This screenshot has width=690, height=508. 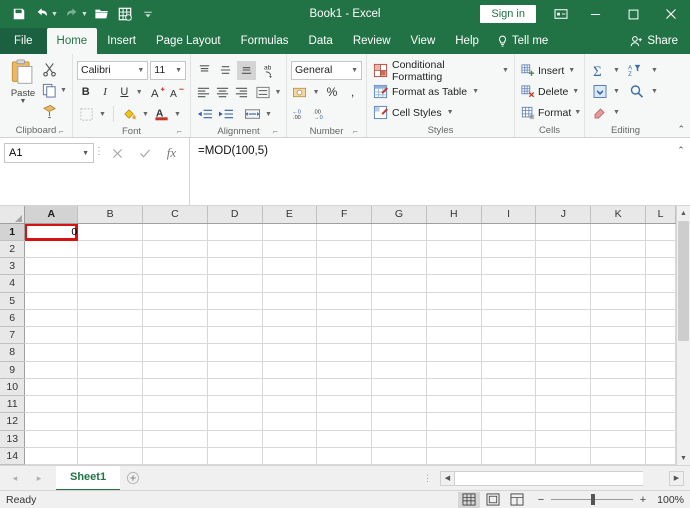 I want to click on cell-i14, so click(x=509, y=456).